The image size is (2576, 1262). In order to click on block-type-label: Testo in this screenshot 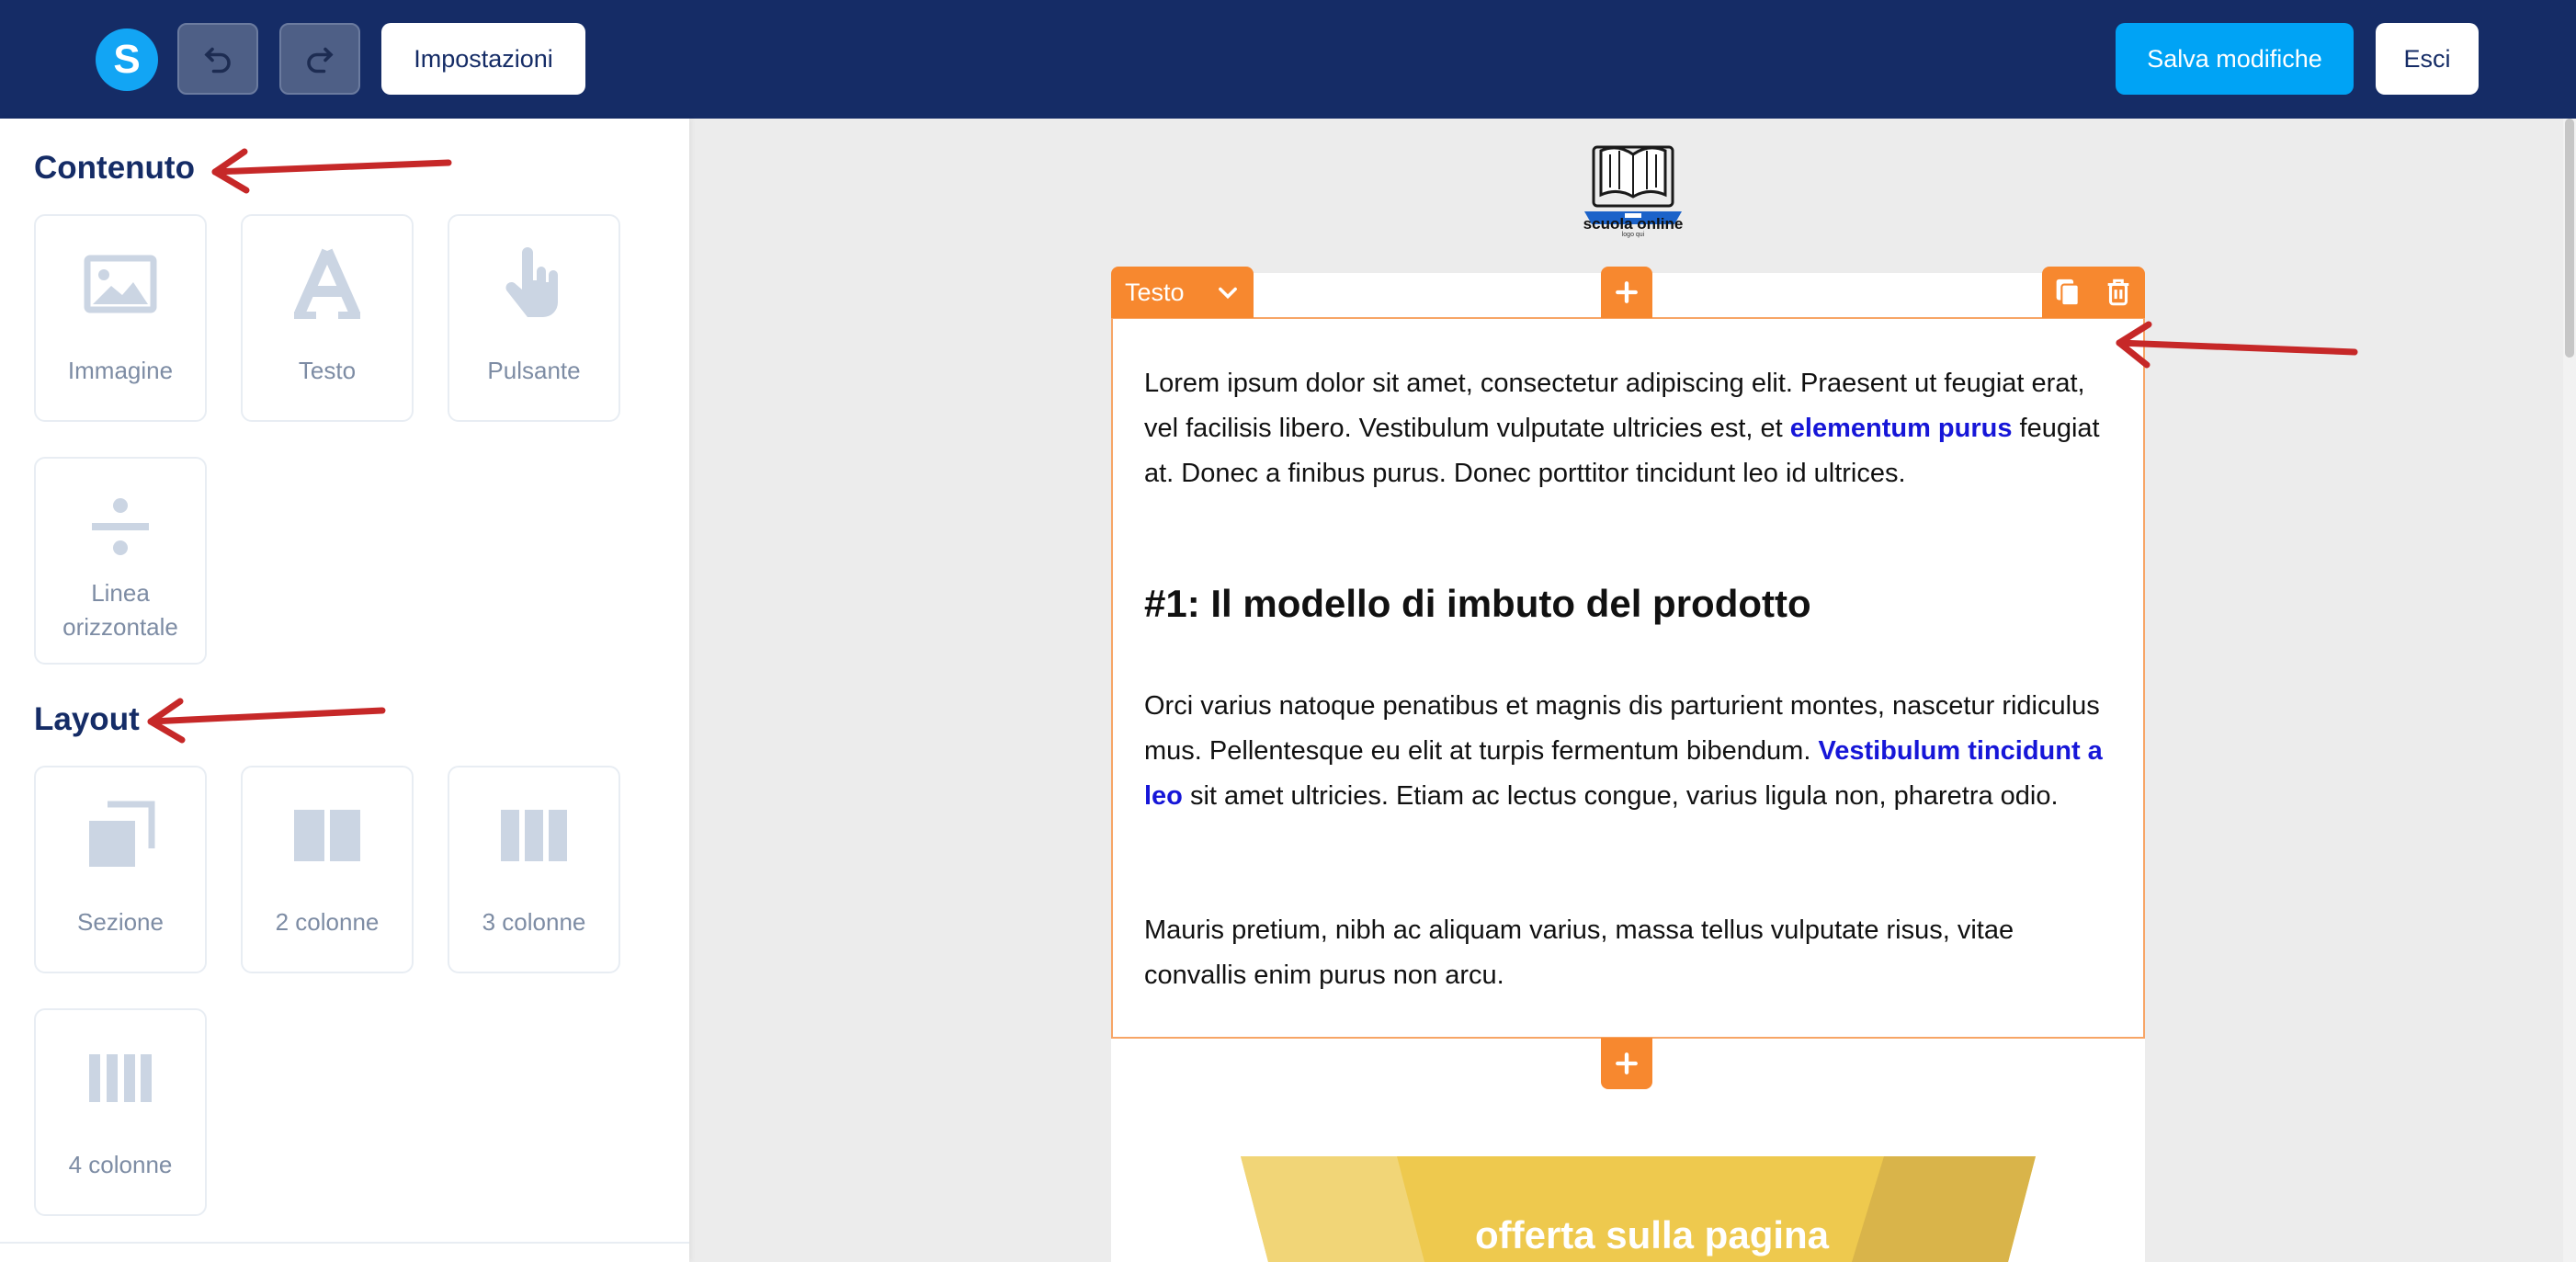, I will do `click(1155, 292)`.